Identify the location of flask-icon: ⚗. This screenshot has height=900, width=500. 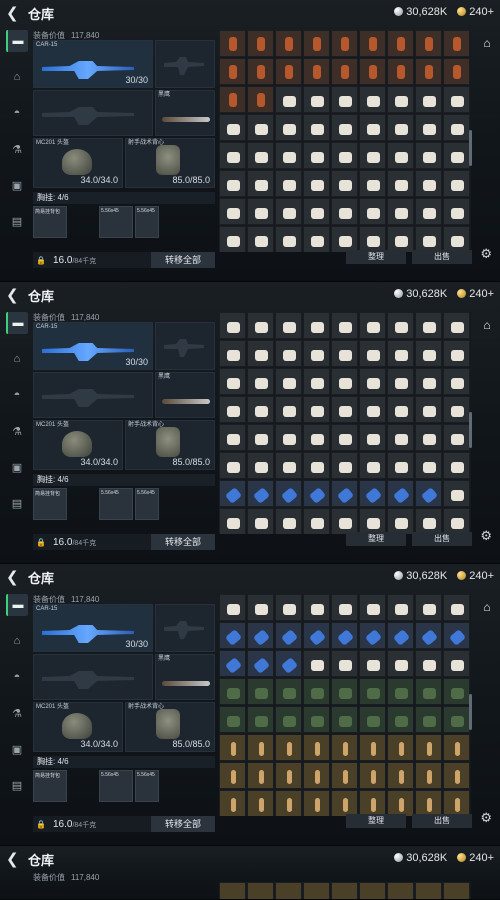
(17, 149).